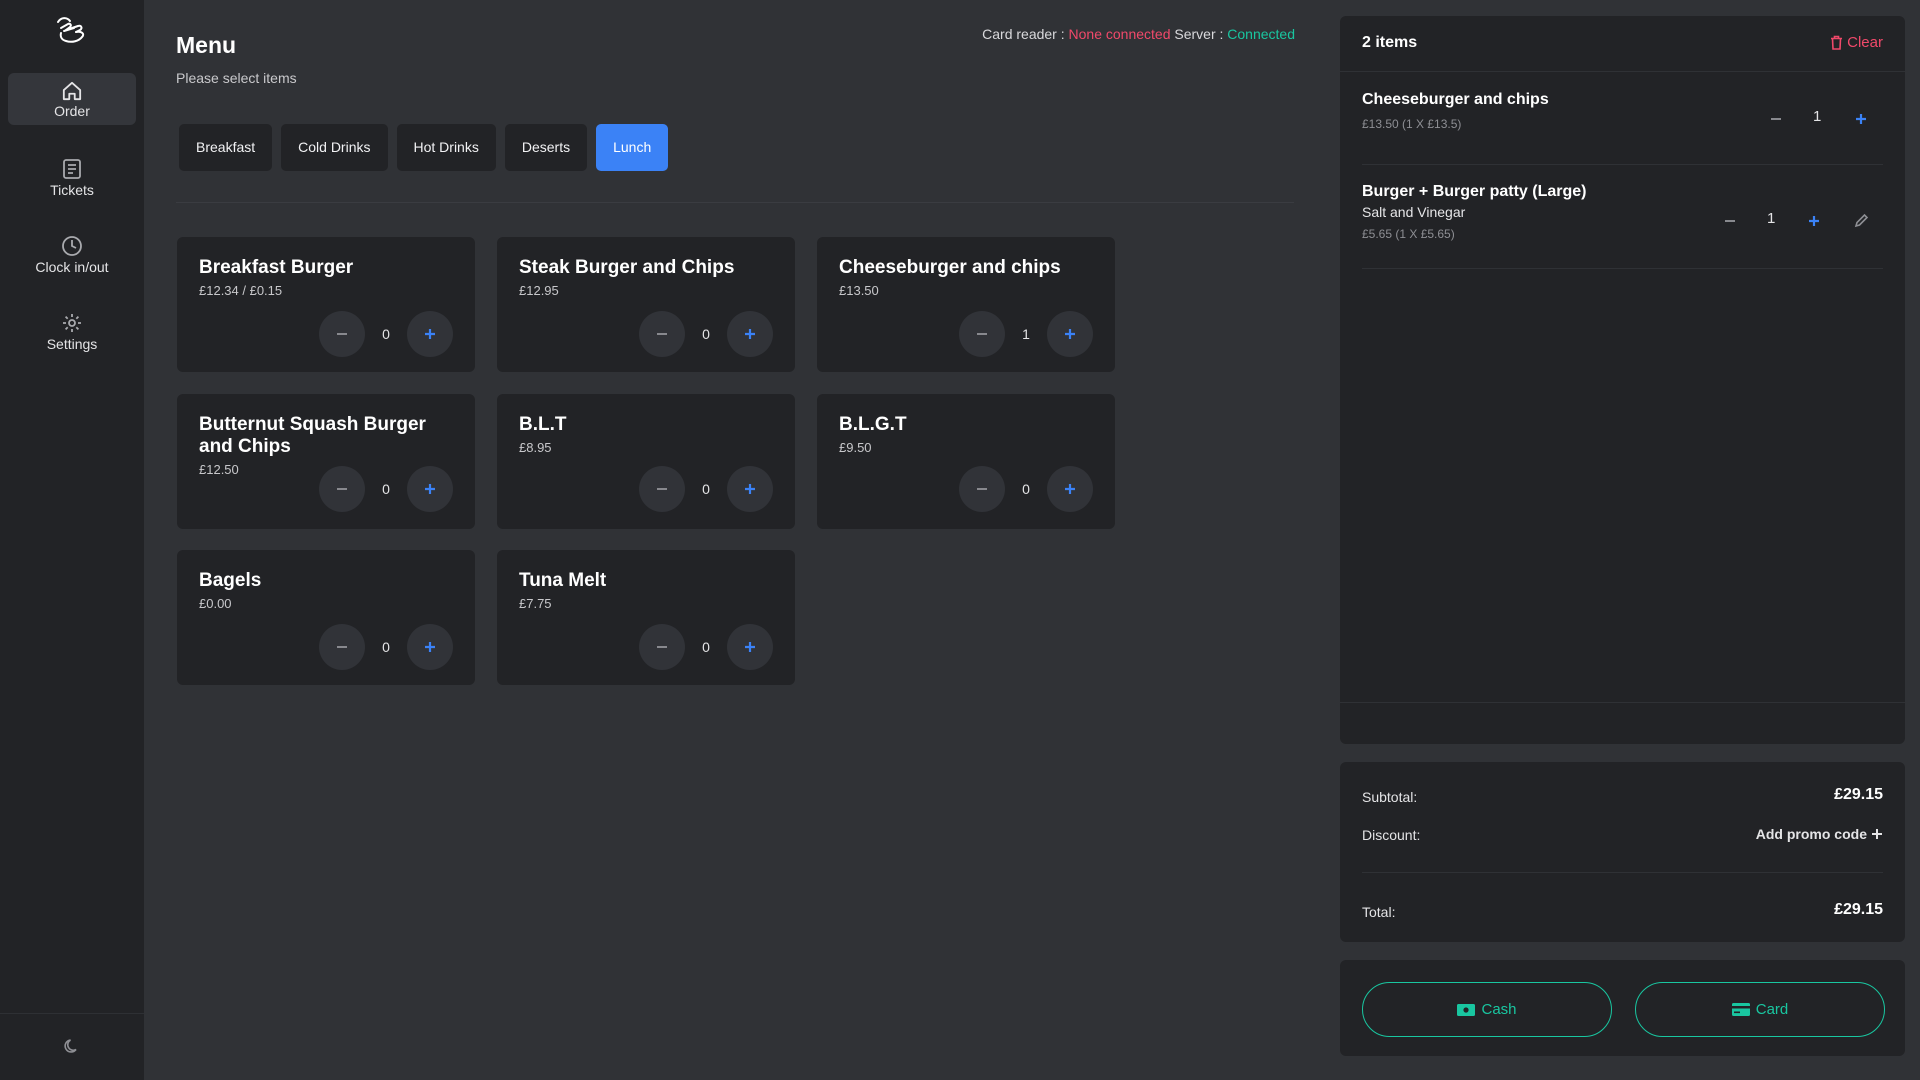  Describe the element at coordinates (1772, 1009) in the screenshot. I see `card-label: Card` at that location.